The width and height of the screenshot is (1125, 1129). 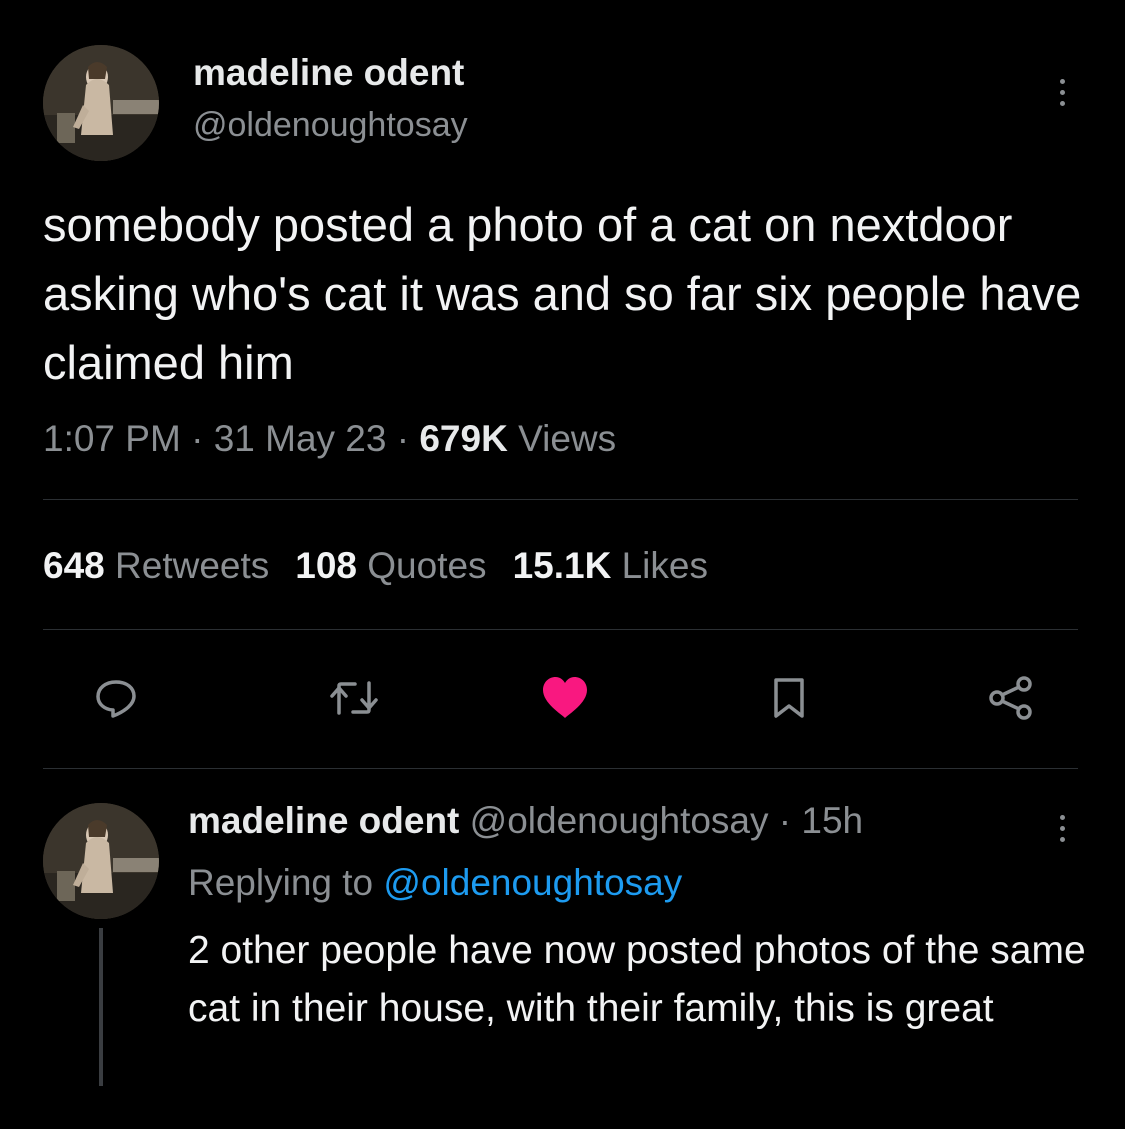 I want to click on replying-to: Replying to @oldenoughtosay, so click(x=435, y=883).